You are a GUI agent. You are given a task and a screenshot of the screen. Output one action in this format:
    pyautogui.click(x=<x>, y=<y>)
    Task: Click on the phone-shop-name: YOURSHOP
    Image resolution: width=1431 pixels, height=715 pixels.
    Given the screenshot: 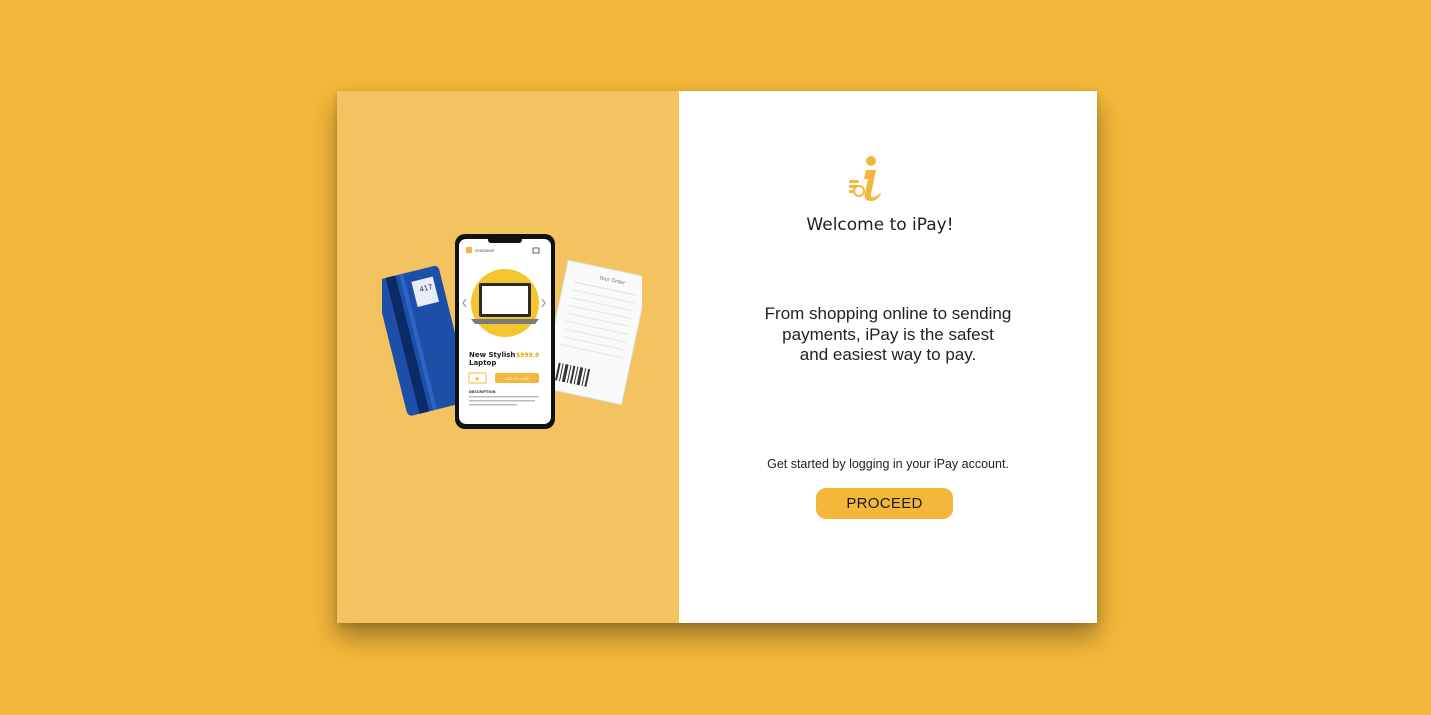 What is the action you would take?
    pyautogui.click(x=484, y=251)
    